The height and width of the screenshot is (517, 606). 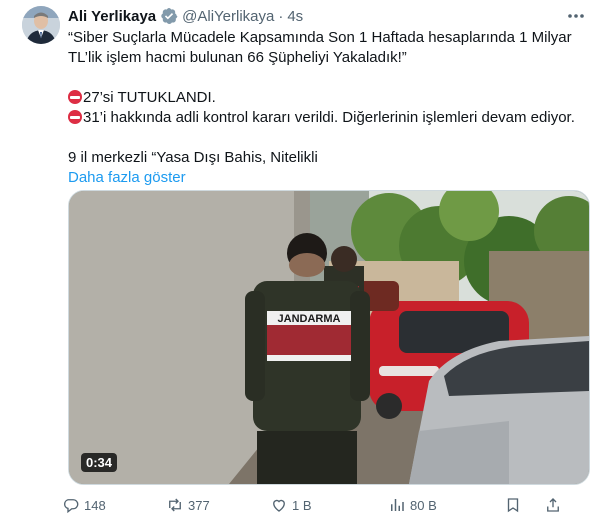 What do you see at coordinates (95, 505) in the screenshot?
I see `reply-count: 148` at bounding box center [95, 505].